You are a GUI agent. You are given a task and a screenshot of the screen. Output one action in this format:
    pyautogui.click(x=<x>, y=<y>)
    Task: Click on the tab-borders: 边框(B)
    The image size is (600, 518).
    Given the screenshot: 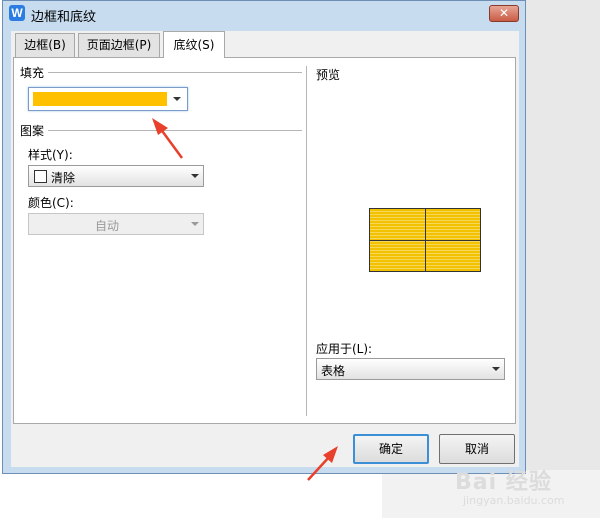 What is the action you would take?
    pyautogui.click(x=45, y=45)
    